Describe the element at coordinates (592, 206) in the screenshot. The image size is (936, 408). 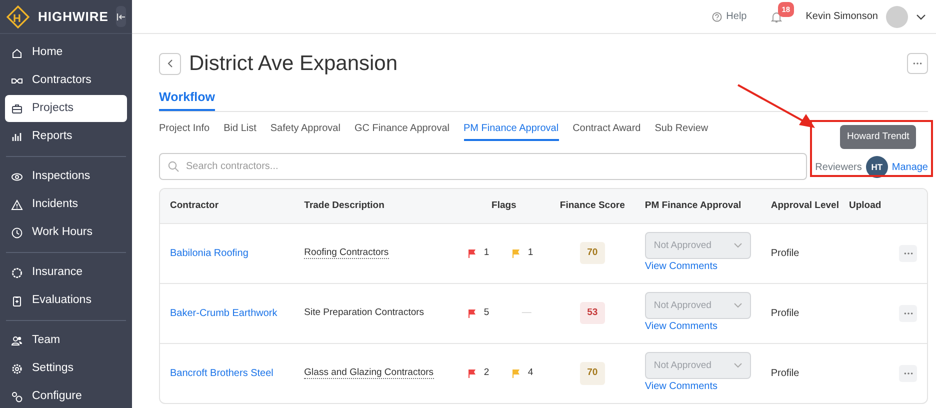
I see `column-header: Finance Score` at that location.